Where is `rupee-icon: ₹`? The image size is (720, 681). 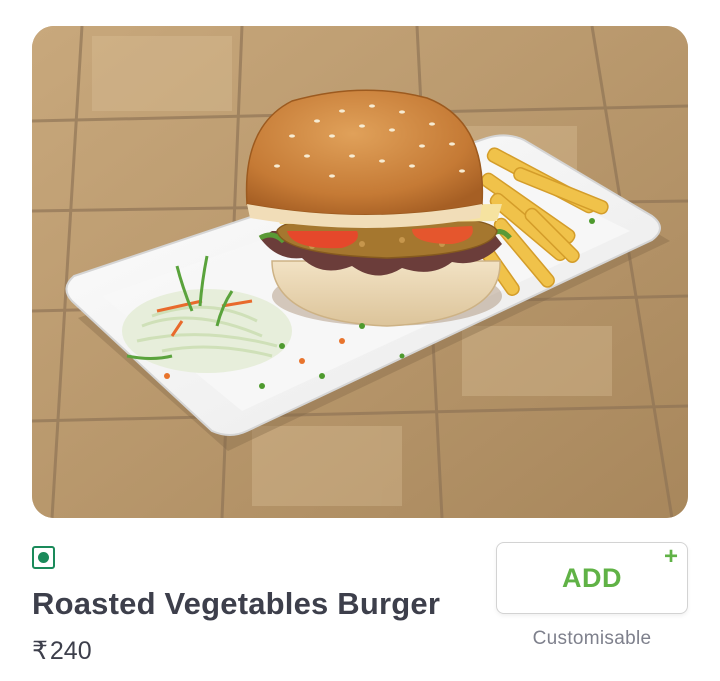 rupee-icon: ₹ is located at coordinates (40, 651).